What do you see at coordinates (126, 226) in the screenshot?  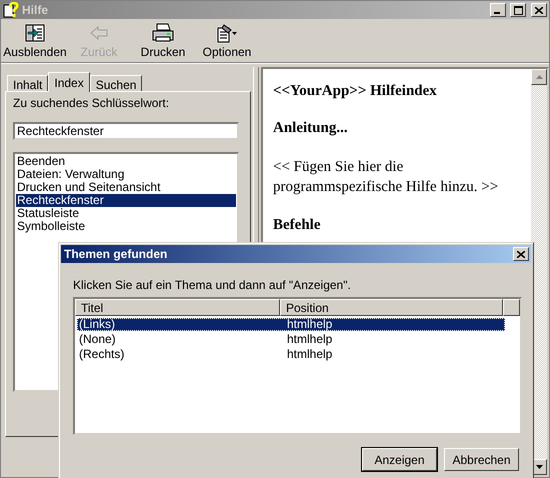 I see `index-item: Symbolleiste` at bounding box center [126, 226].